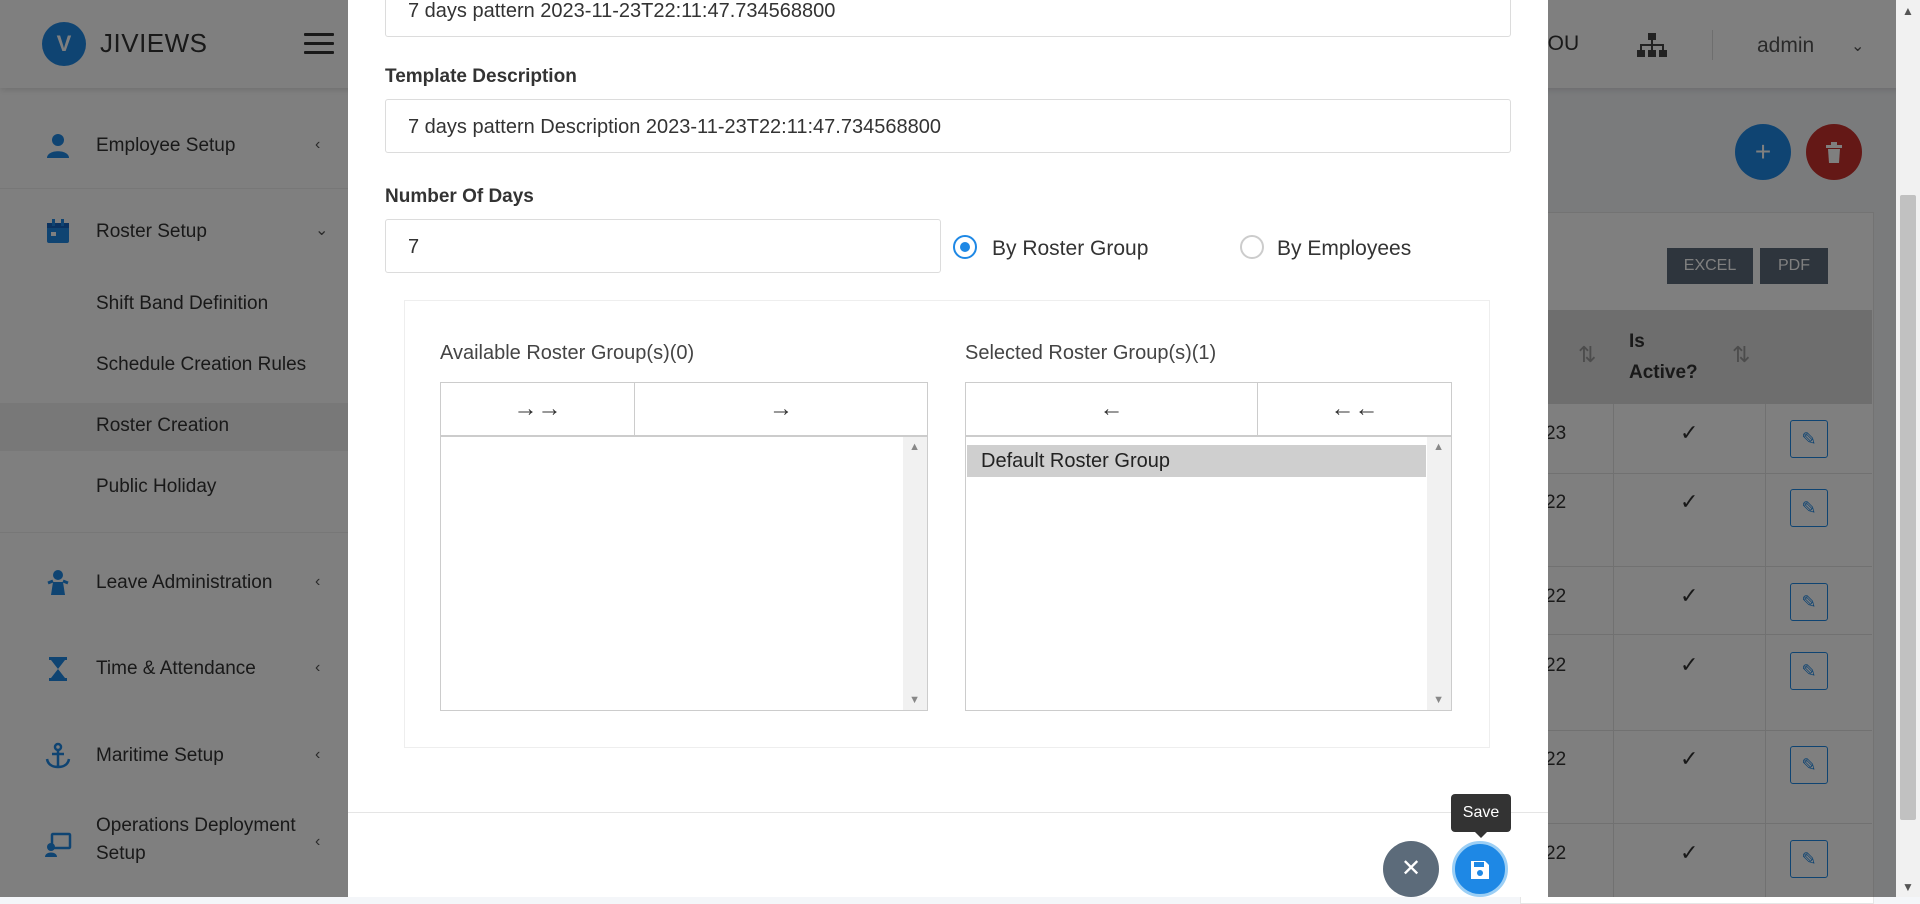 This screenshot has height=904, width=1920. Describe the element at coordinates (1208, 573) in the screenshot. I see `selected-roster-groups-list: Default Roster Group ▲ ▼` at that location.